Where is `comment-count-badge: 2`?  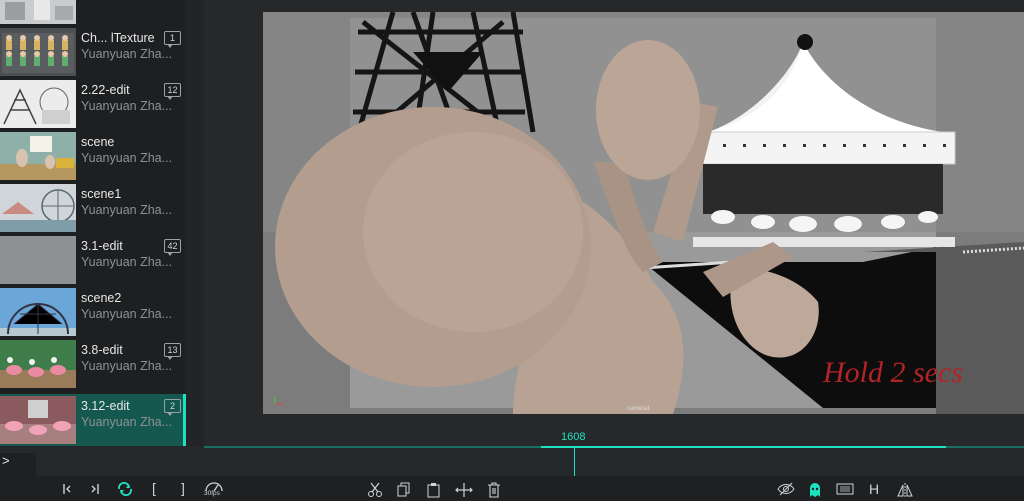 comment-count-badge: 2 is located at coordinates (172, 407).